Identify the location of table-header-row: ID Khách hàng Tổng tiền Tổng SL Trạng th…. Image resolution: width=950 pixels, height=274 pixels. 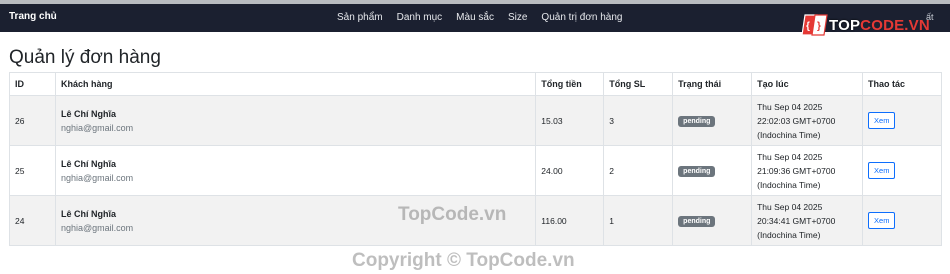
(475, 84).